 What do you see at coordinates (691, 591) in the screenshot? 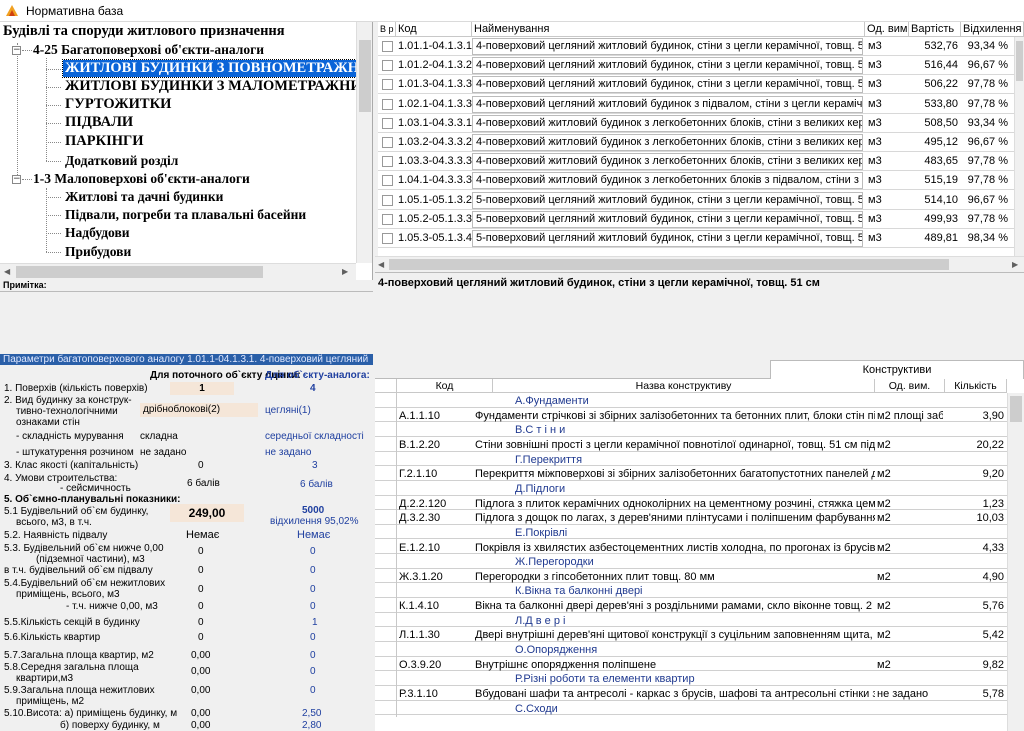
I see `constructive-group-row: К.Вікна та балконні двері` at bounding box center [691, 591].